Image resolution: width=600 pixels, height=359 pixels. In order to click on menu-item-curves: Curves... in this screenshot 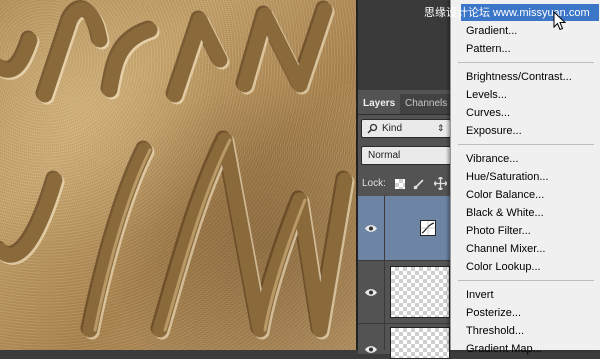, I will do `click(525, 113)`.